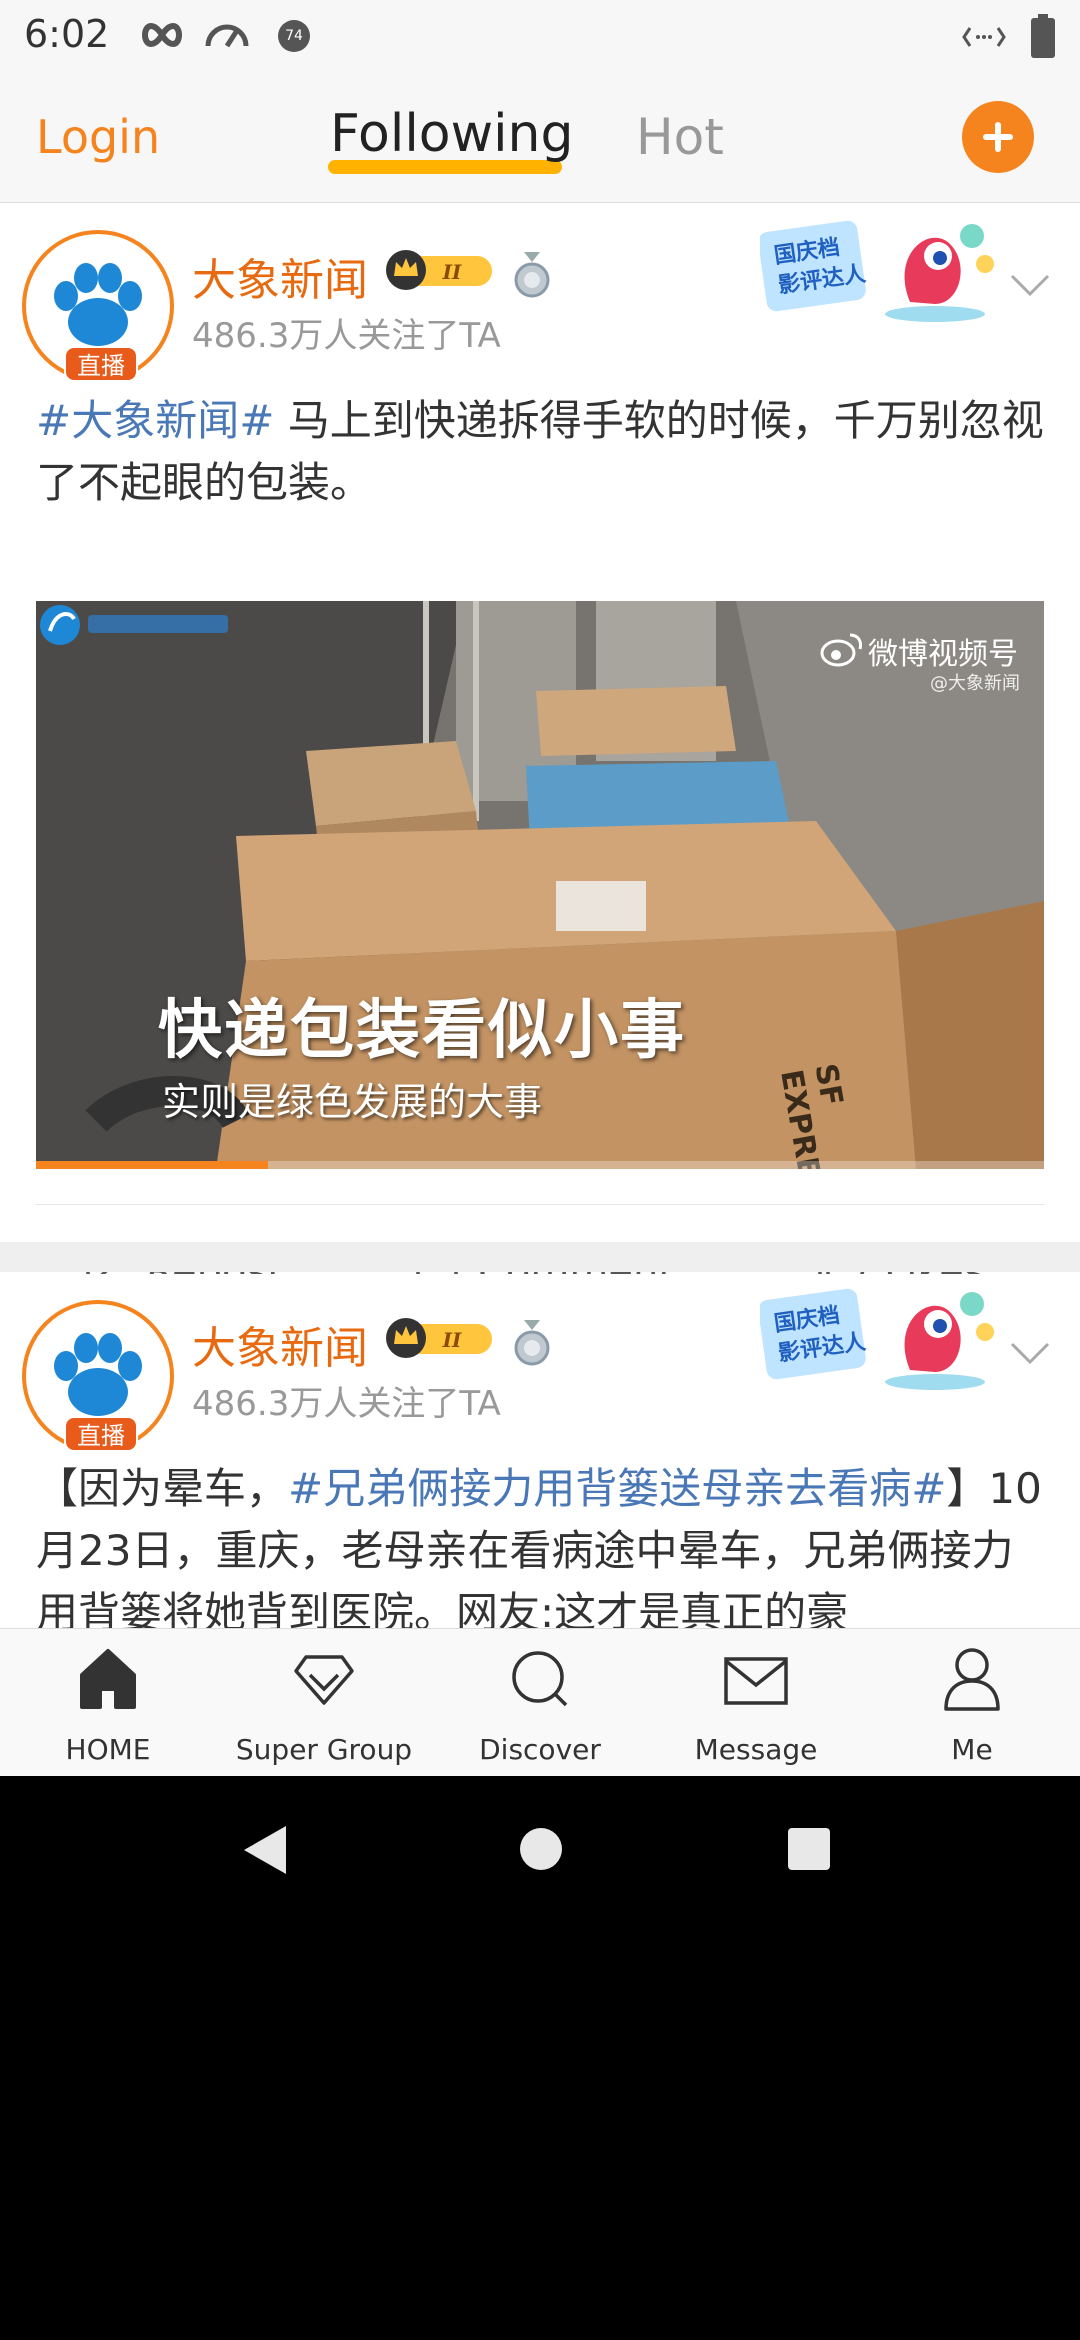 This screenshot has width=1080, height=2340. What do you see at coordinates (540, 1749) in the screenshot?
I see `tab-discover-label: Discover` at bounding box center [540, 1749].